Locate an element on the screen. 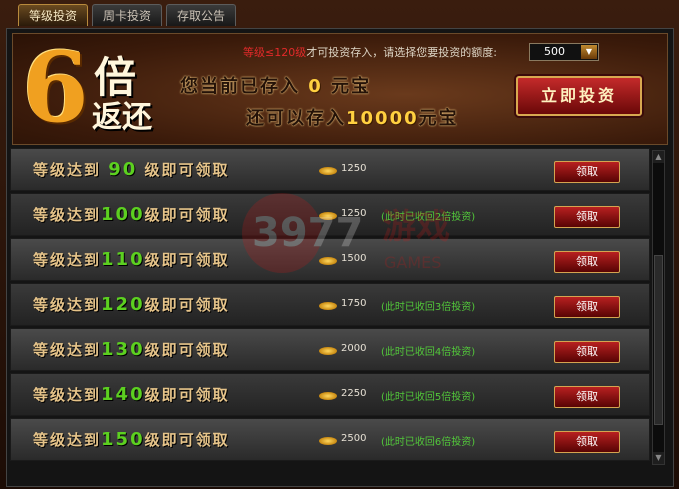 This screenshot has height=489, width=679. reward-condition: 等级达到110级即可领取 is located at coordinates (131, 259).